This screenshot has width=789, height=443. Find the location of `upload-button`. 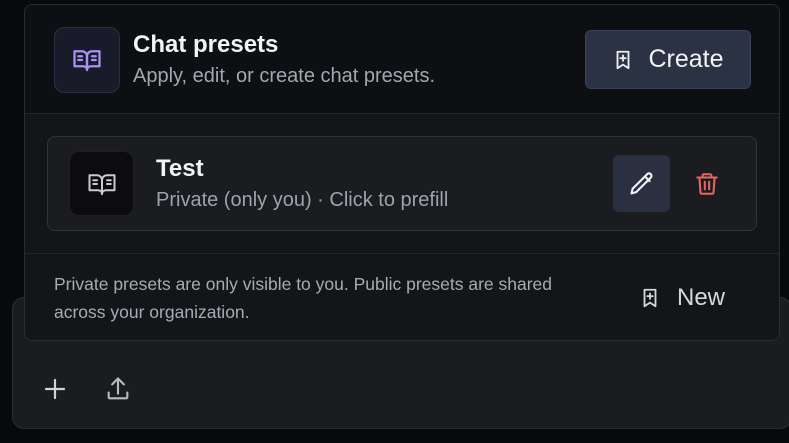

upload-button is located at coordinates (118, 389).